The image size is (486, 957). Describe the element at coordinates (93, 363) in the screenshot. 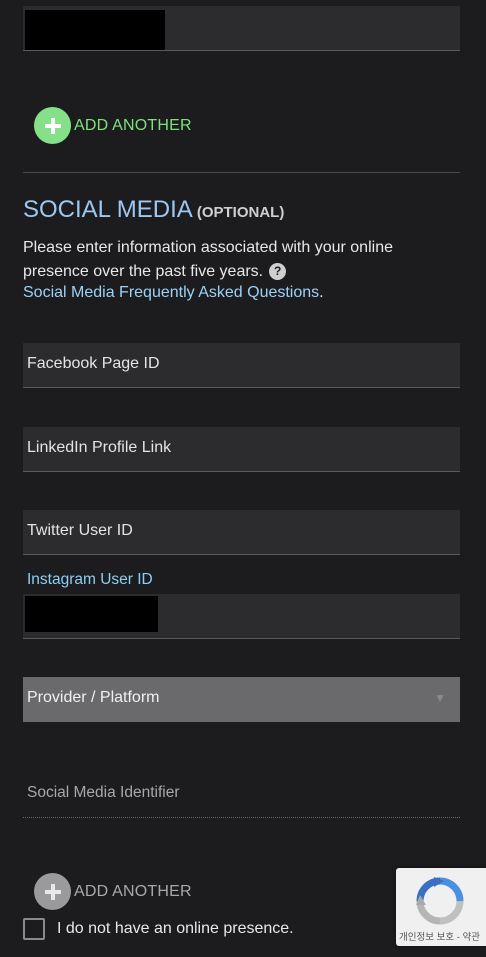

I see `facebook-placeholder: Facebook Page ID` at that location.